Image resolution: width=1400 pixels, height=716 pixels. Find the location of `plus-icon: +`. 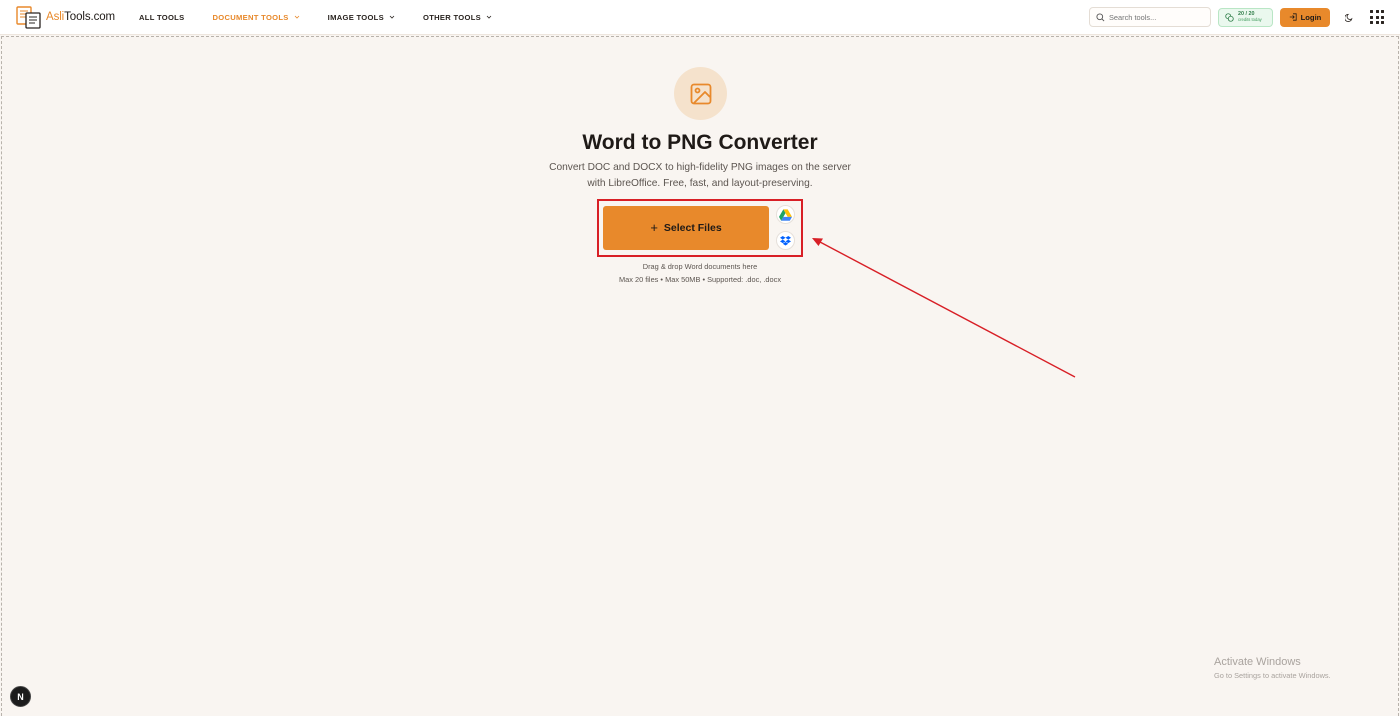

plus-icon: + is located at coordinates (654, 227).